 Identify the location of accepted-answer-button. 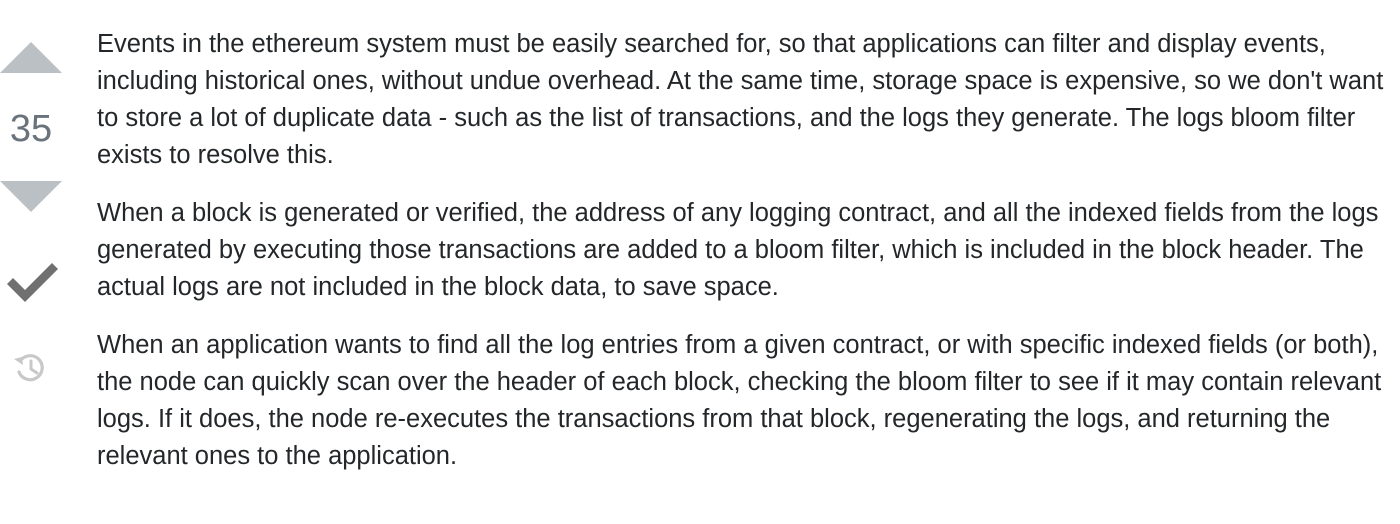
(31, 283).